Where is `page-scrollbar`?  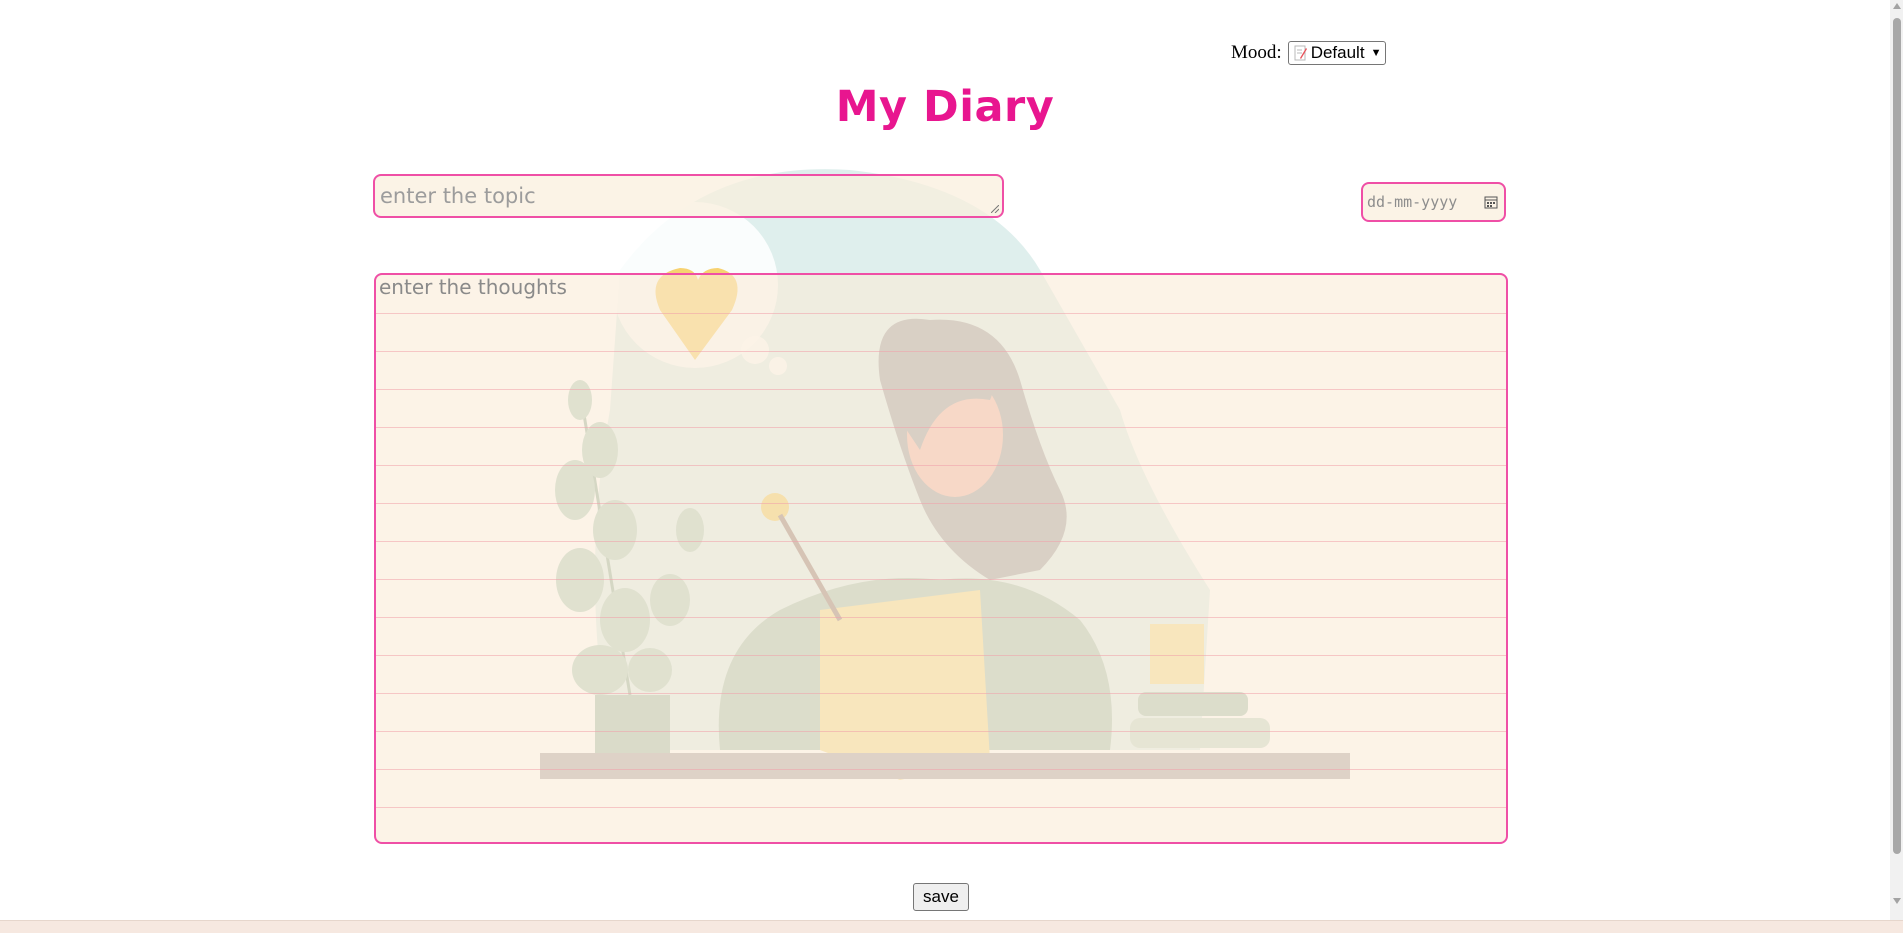 page-scrollbar is located at coordinates (1896, 460).